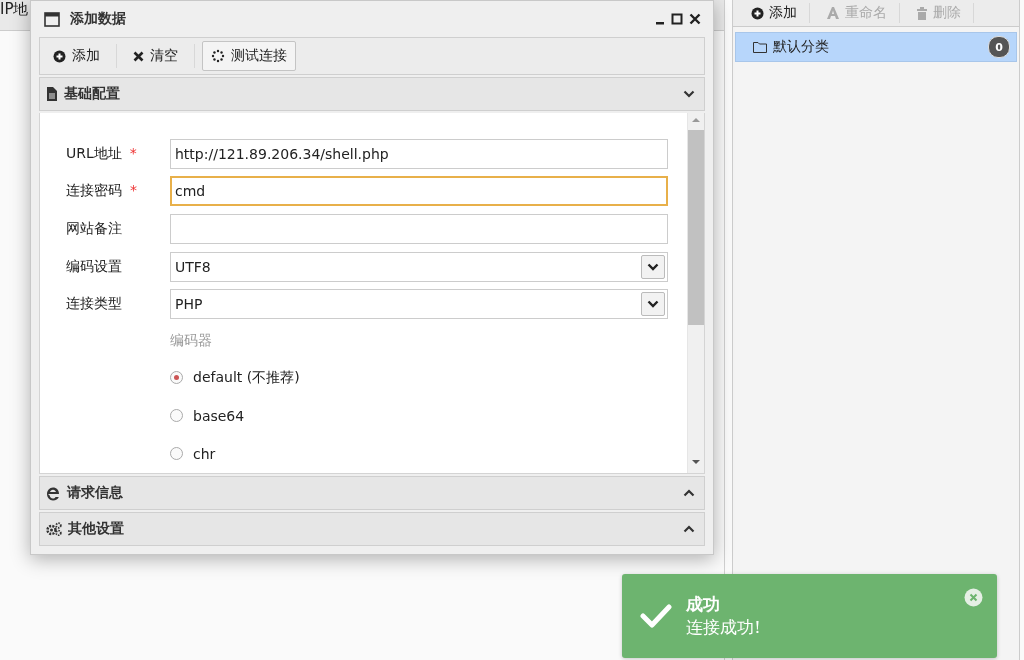 The width and height of the screenshot is (1024, 660). What do you see at coordinates (372, 529) in the screenshot?
I see `section-header: 其他设置` at bounding box center [372, 529].